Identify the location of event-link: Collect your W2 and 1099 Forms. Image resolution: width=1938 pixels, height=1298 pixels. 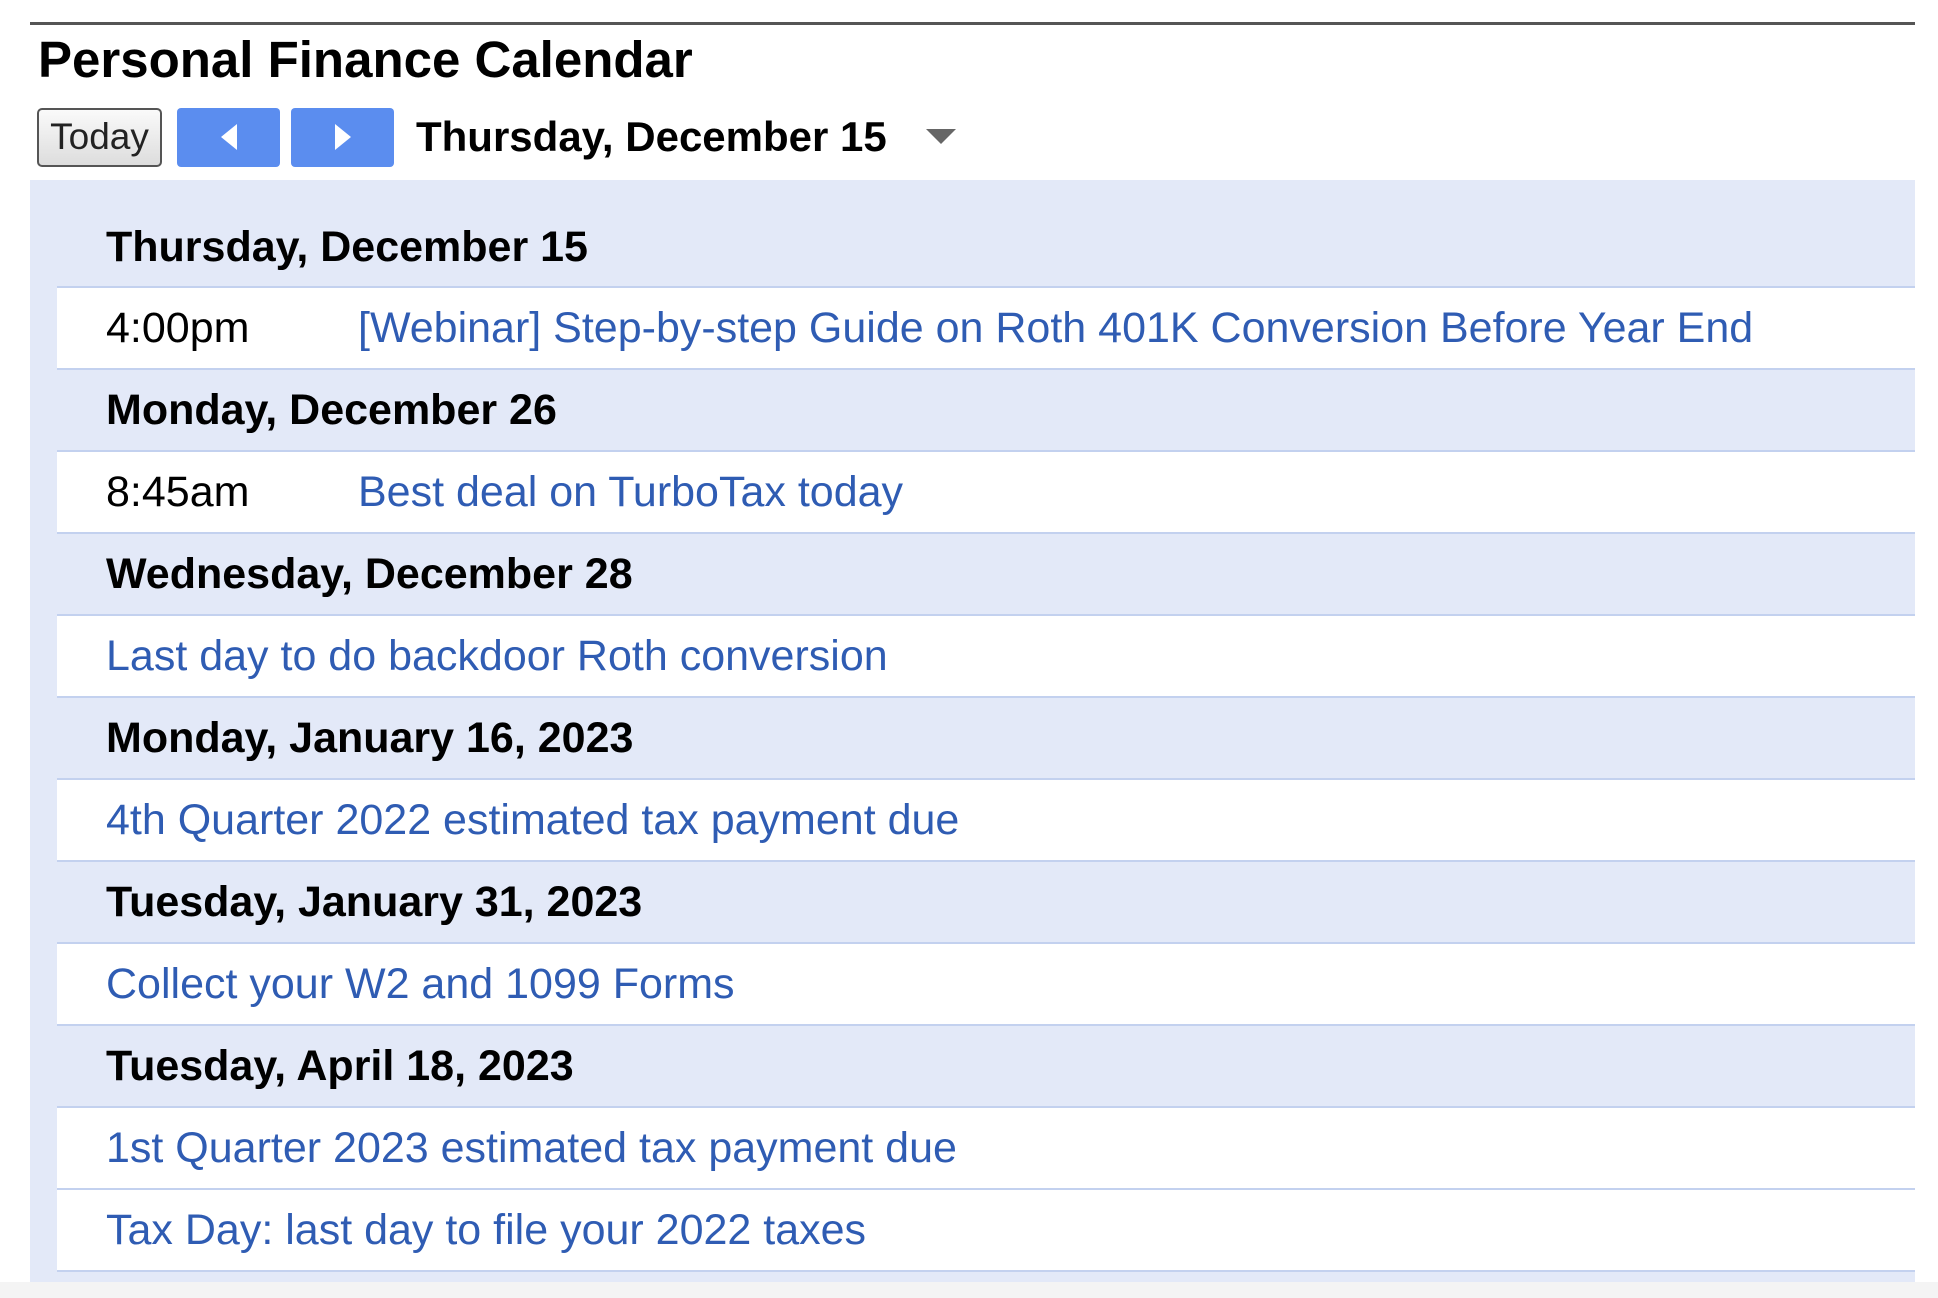
(420, 984).